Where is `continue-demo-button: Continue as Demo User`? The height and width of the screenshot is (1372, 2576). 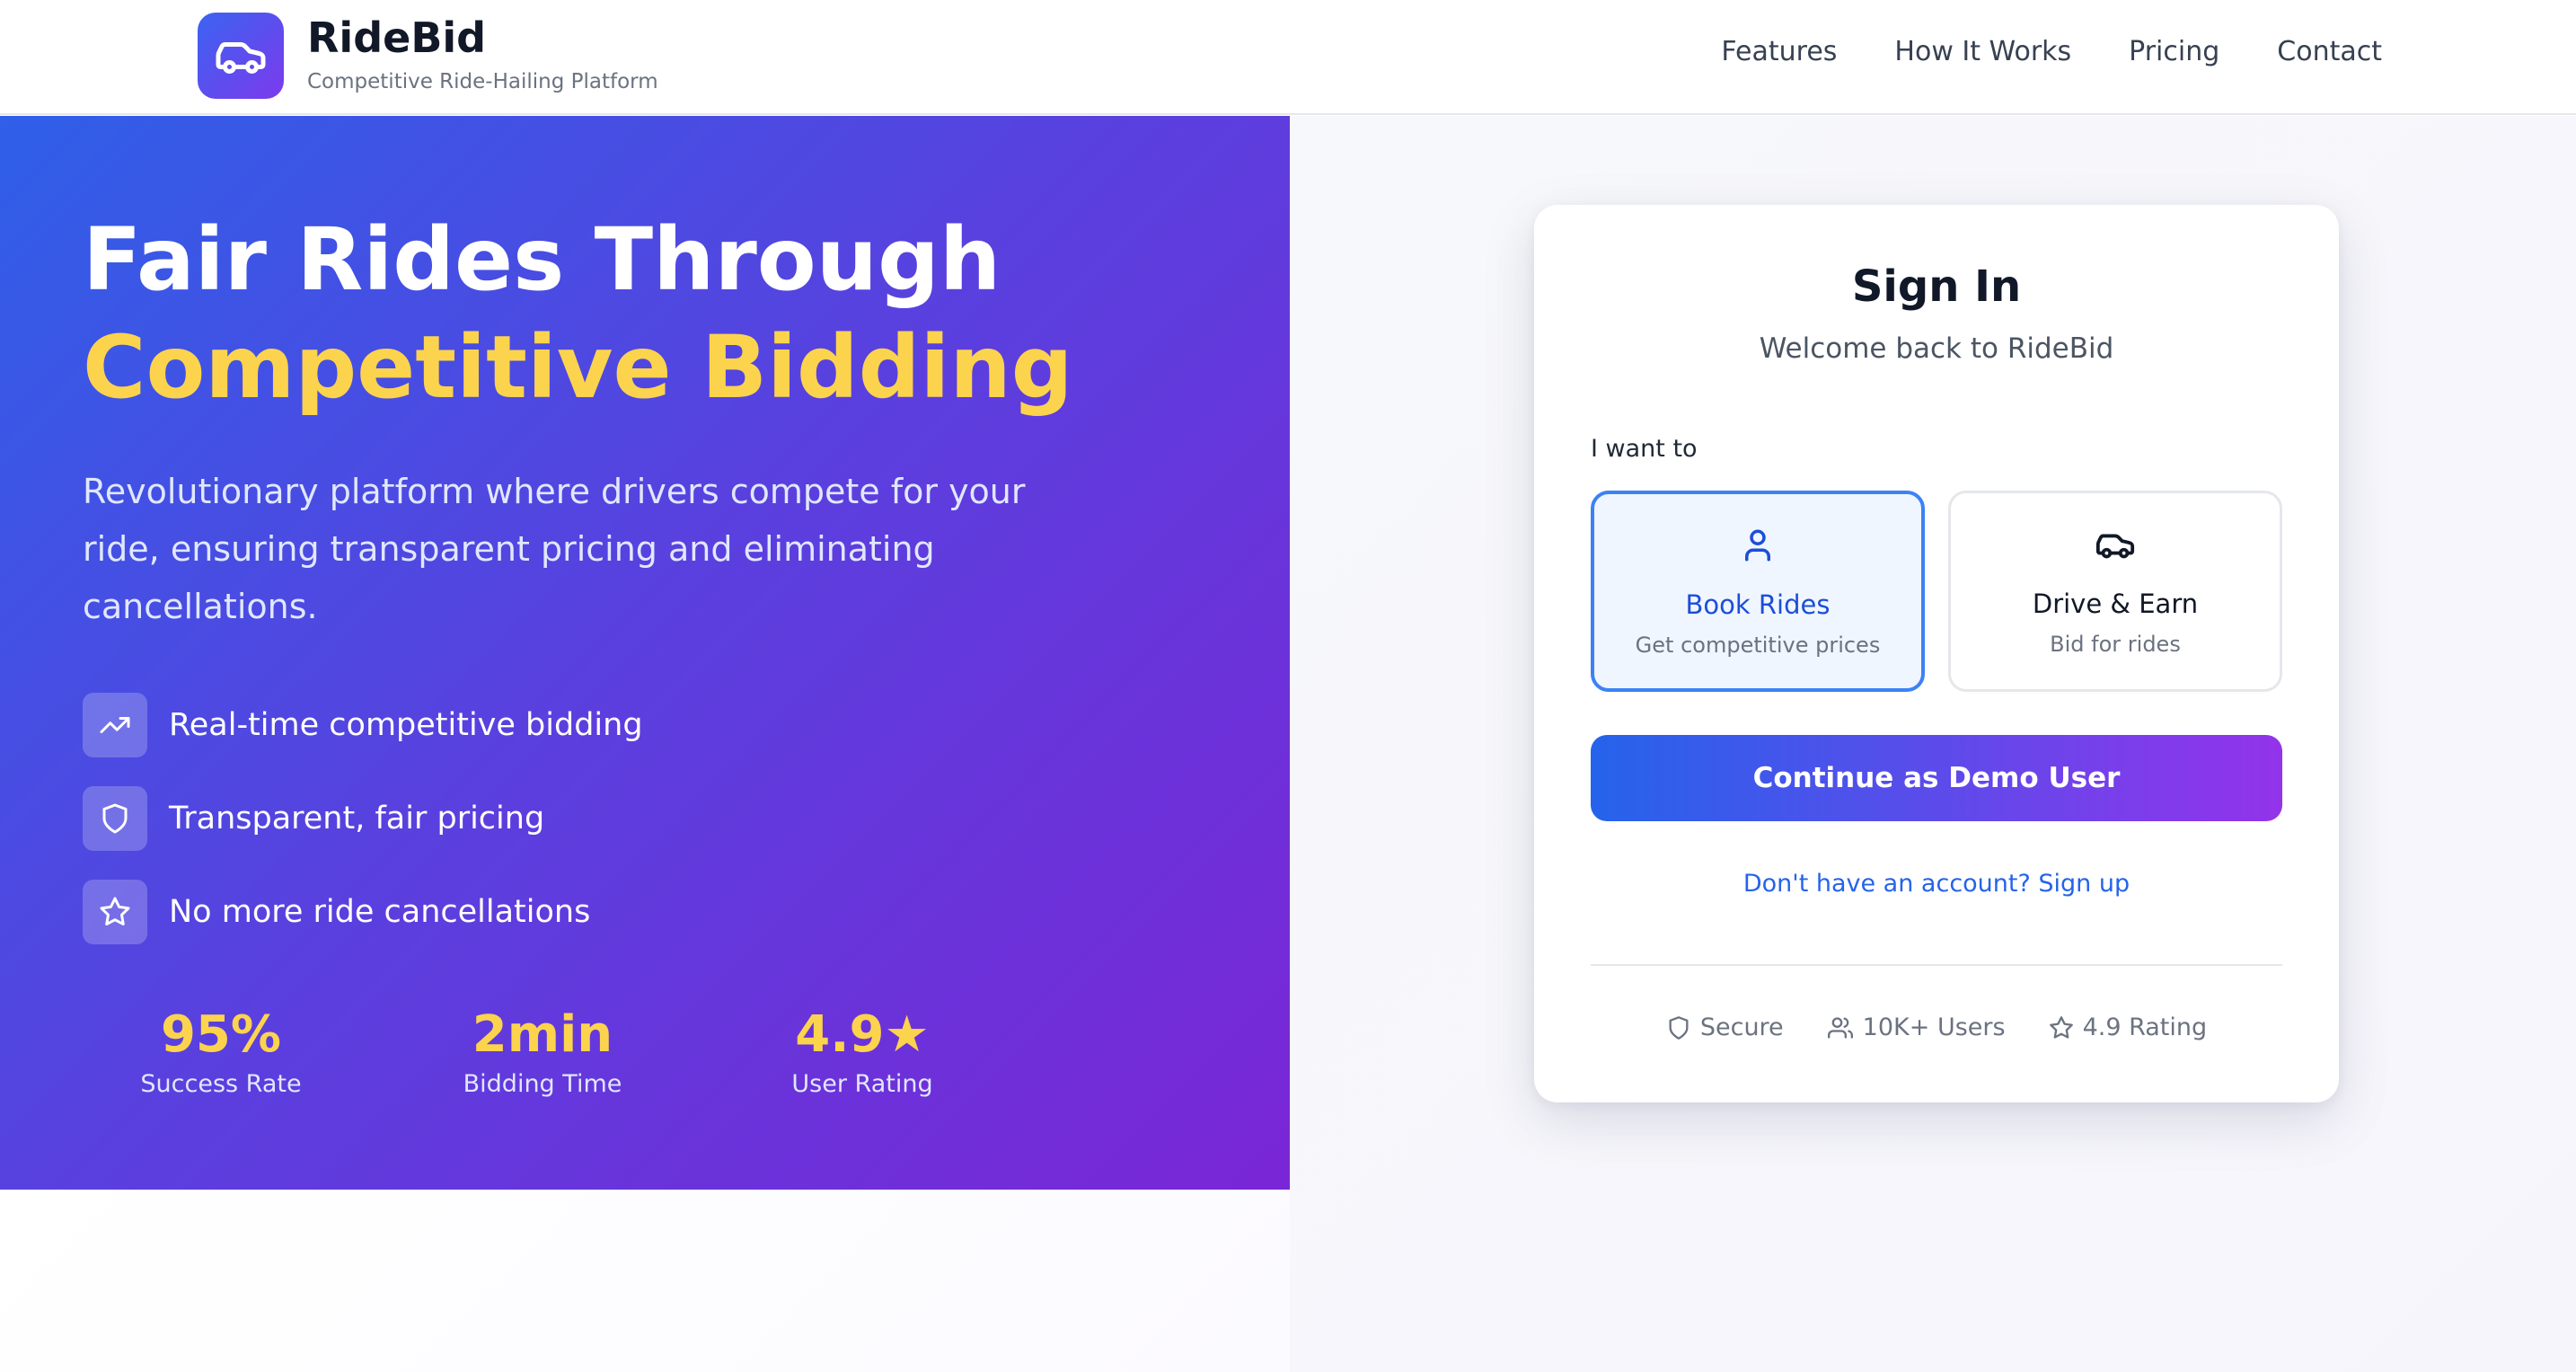 continue-demo-button: Continue as Demo User is located at coordinates (1936, 778).